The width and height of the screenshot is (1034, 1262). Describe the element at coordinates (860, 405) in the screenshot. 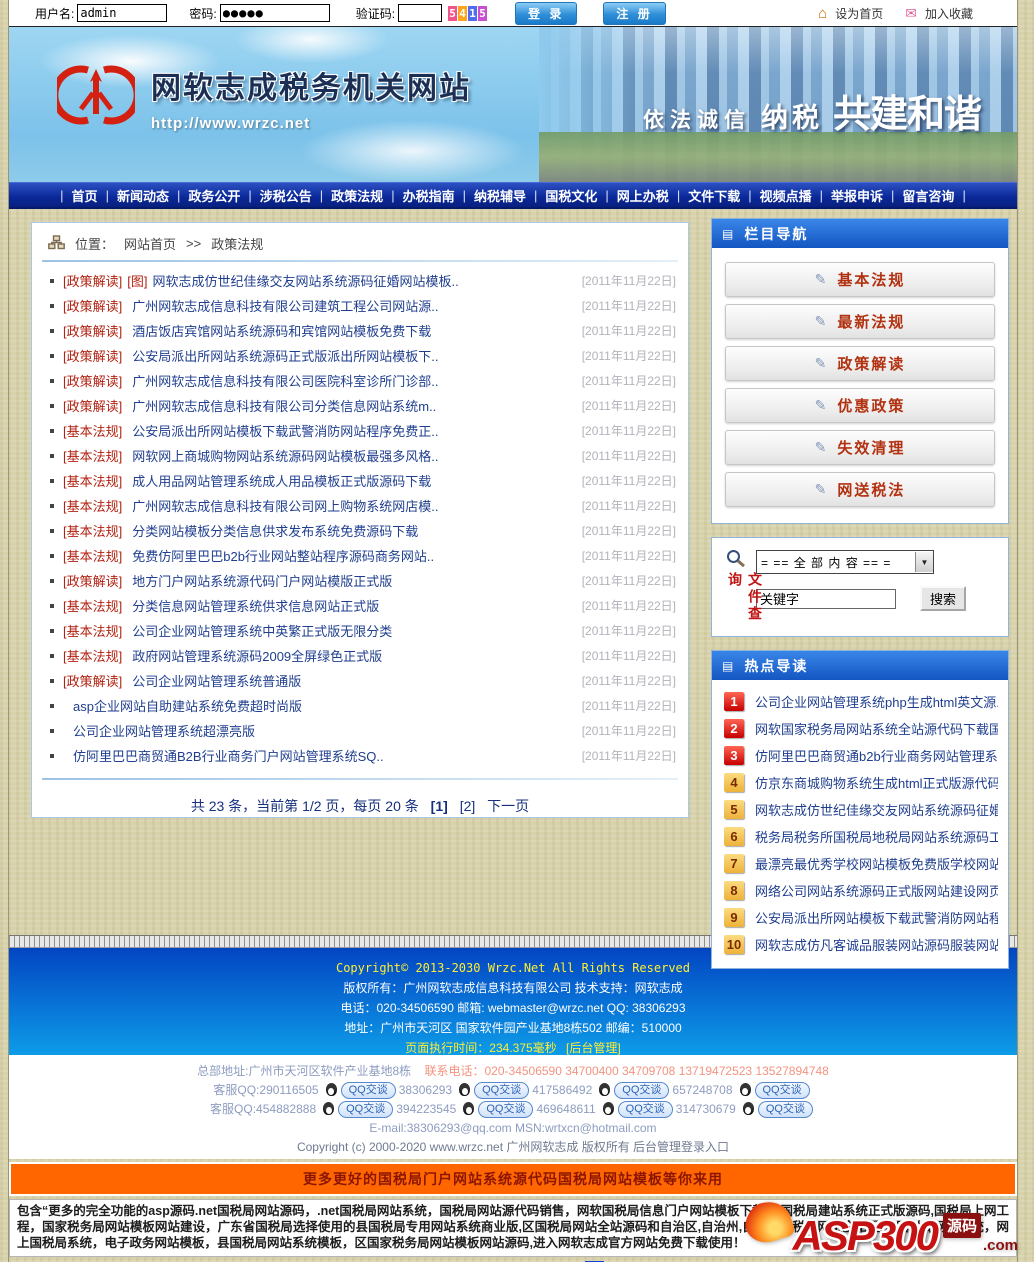

I see `sidebar-category-button: ✎ 优惠政策` at that location.